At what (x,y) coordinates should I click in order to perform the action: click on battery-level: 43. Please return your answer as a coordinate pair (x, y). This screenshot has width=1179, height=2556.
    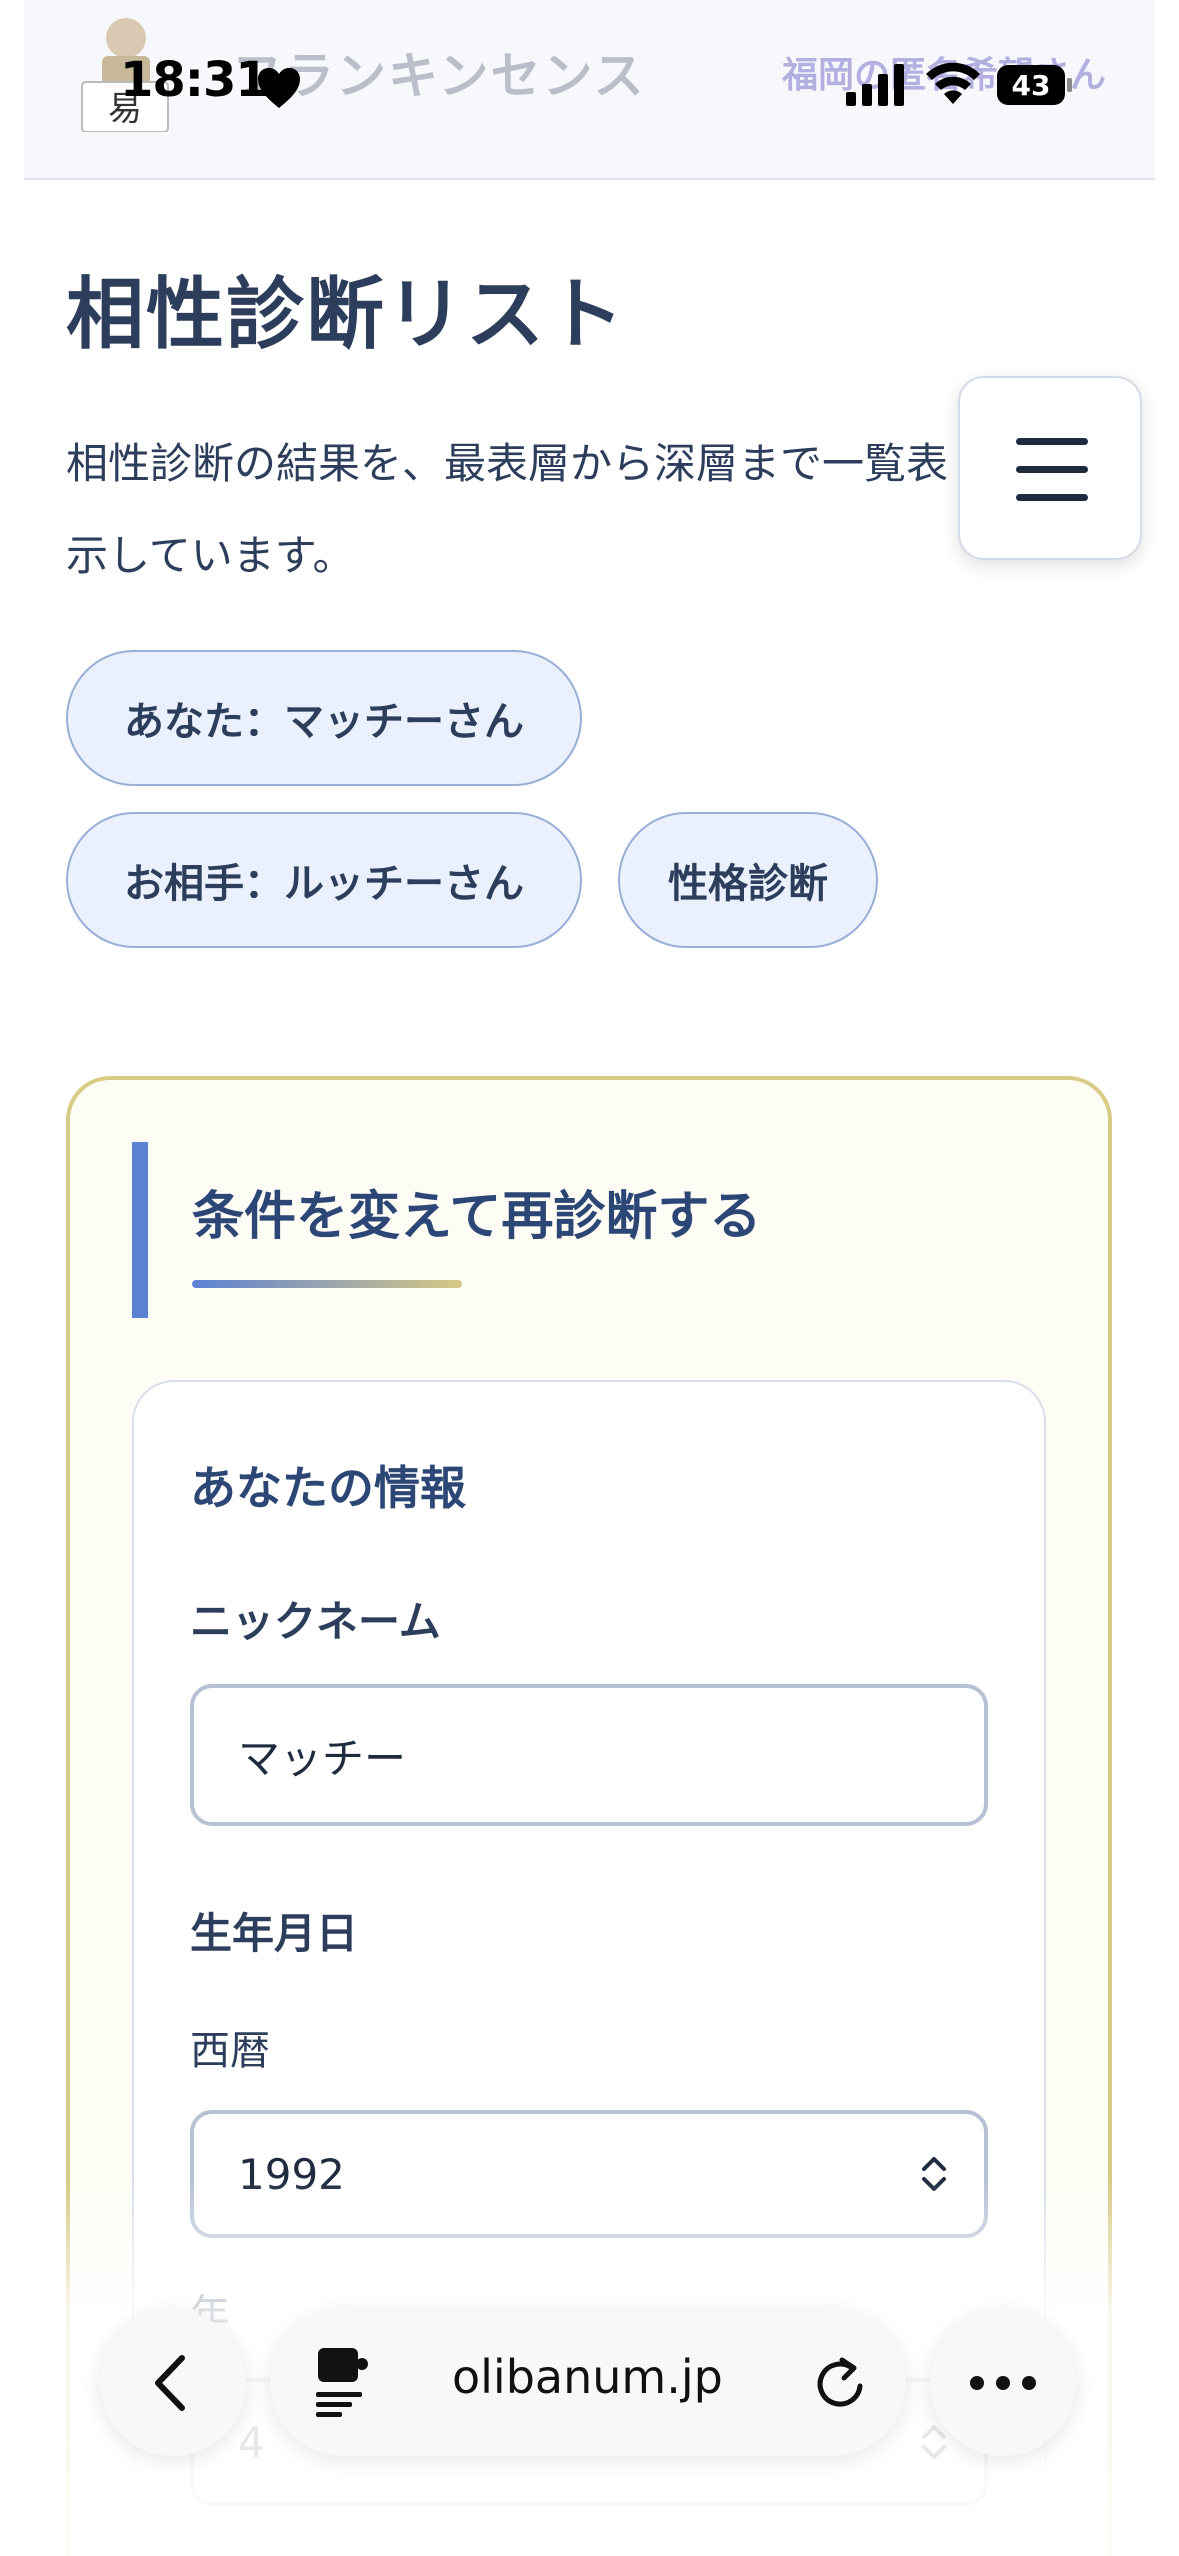
    Looking at the image, I should click on (1031, 85).